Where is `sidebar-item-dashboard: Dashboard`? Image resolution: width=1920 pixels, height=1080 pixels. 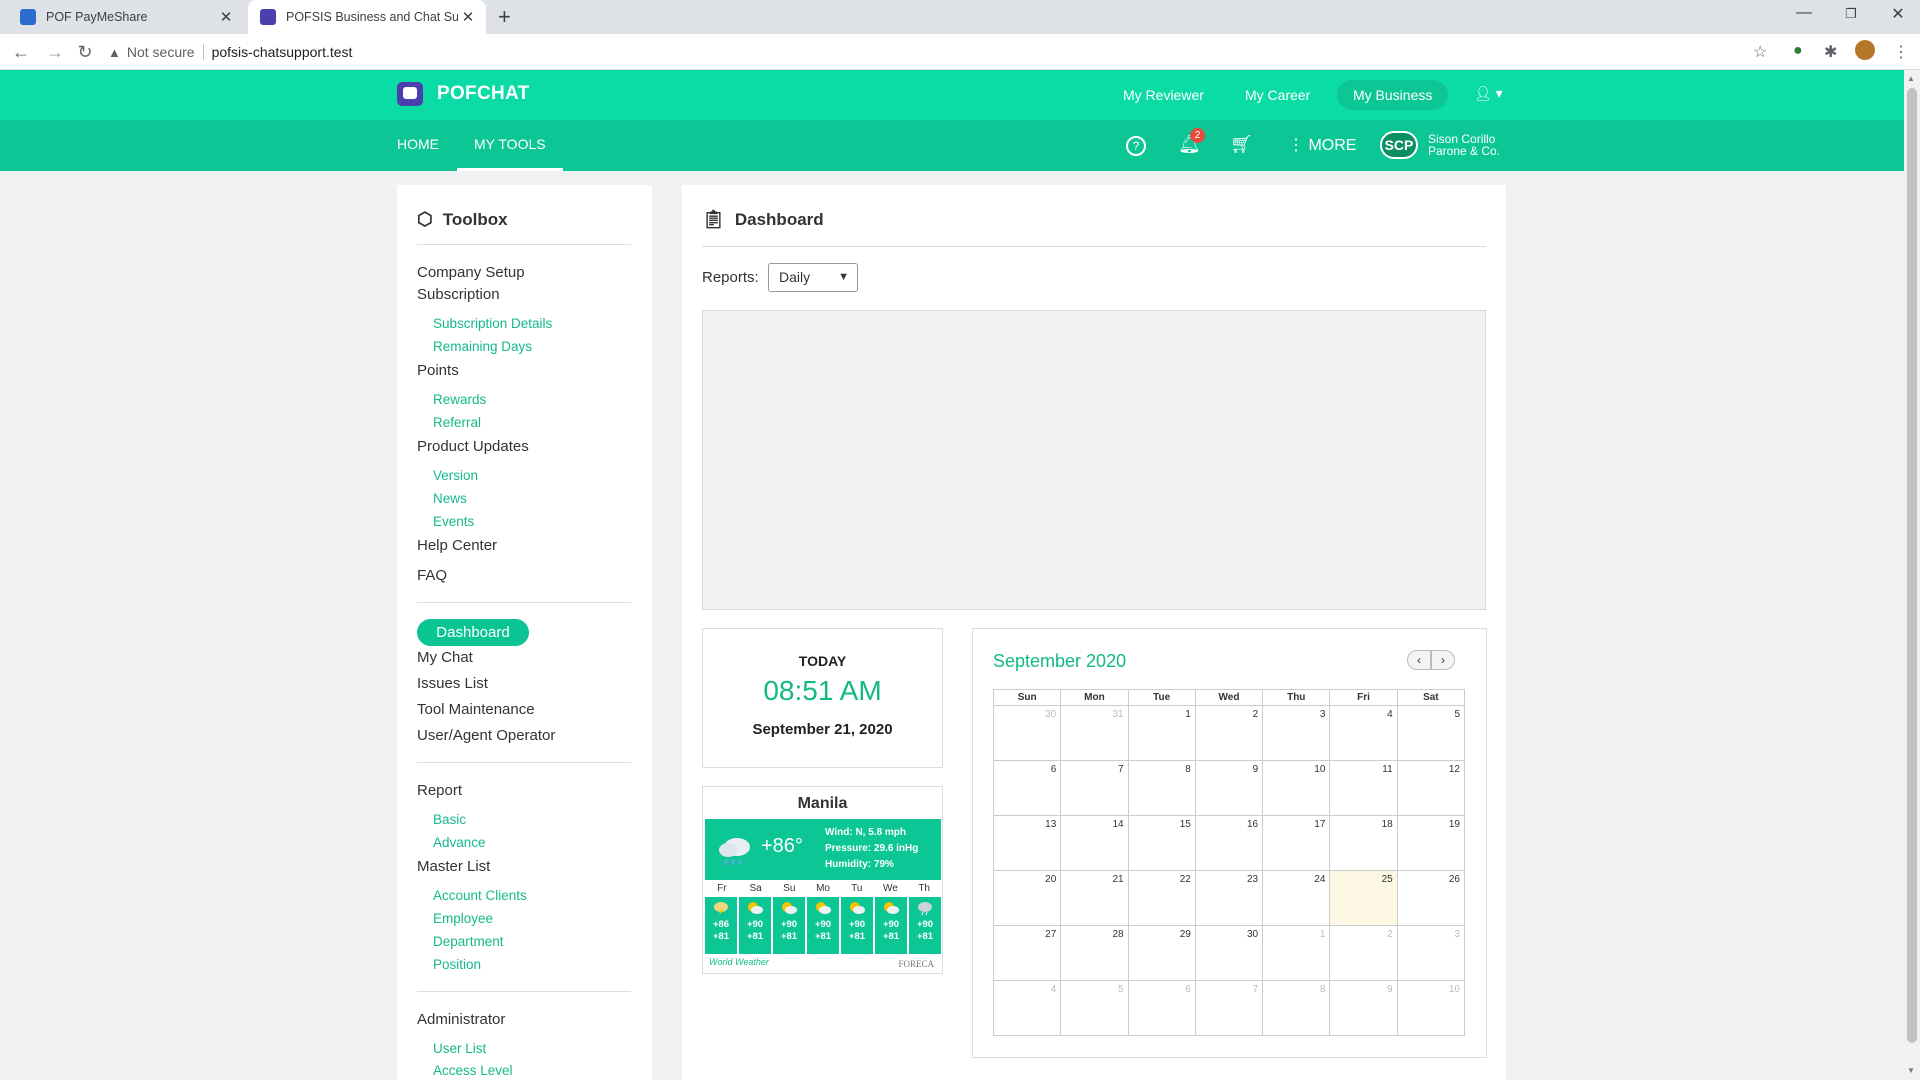 sidebar-item-dashboard: Dashboard is located at coordinates (473, 632).